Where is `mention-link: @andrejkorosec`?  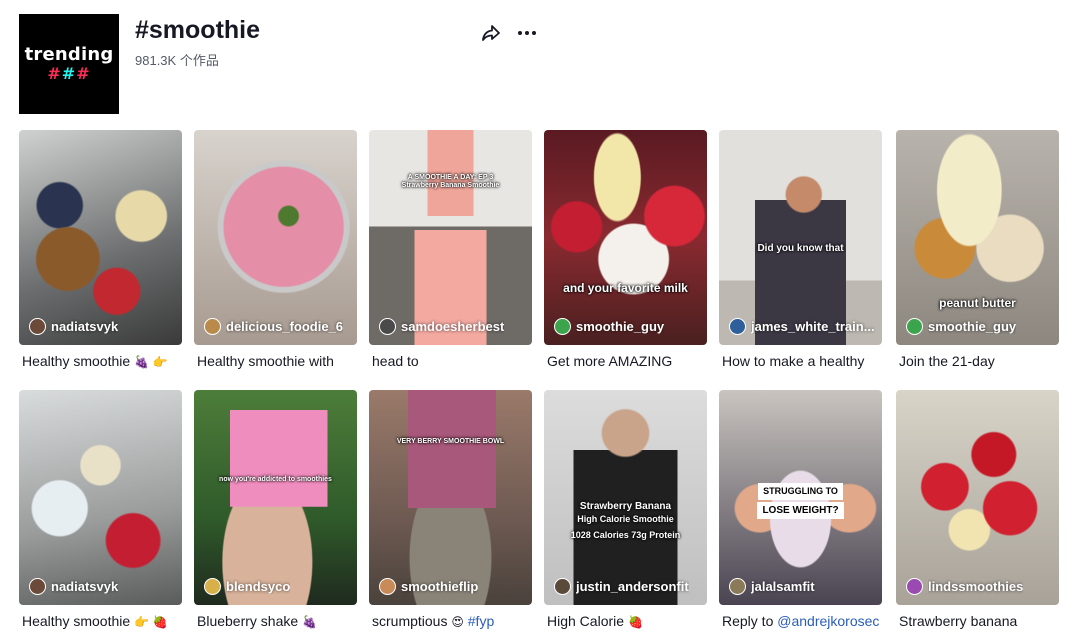 mention-link: @andrejkorosec is located at coordinates (828, 621).